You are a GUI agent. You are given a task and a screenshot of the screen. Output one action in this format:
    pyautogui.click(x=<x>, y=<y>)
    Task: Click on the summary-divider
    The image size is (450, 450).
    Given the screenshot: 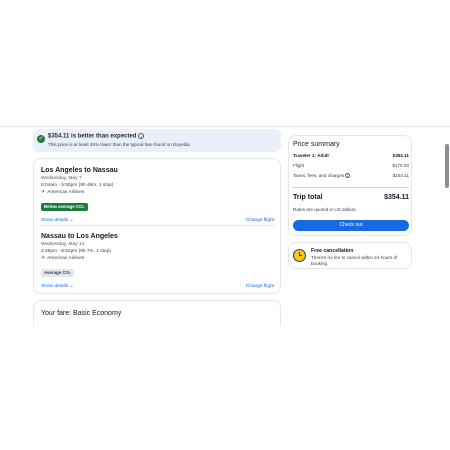 What is the action you would take?
    pyautogui.click(x=351, y=187)
    